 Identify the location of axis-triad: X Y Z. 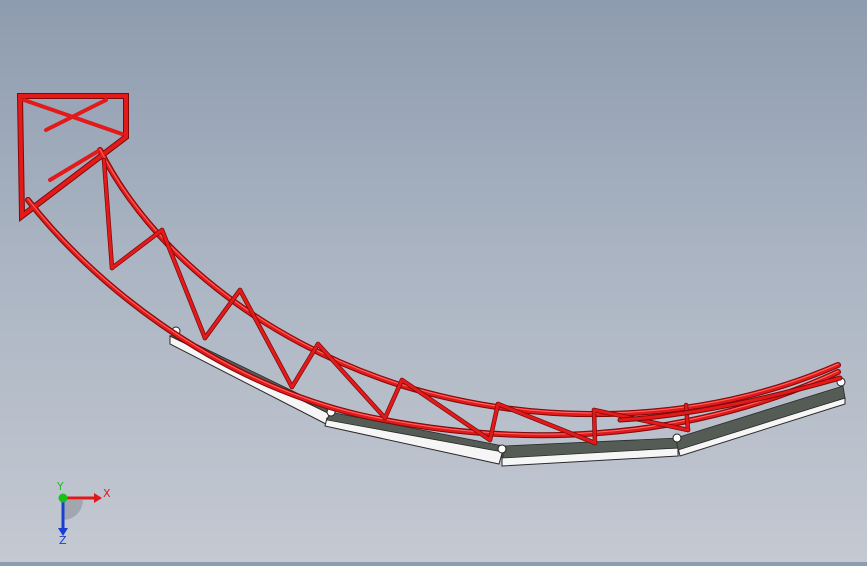
(83, 513).